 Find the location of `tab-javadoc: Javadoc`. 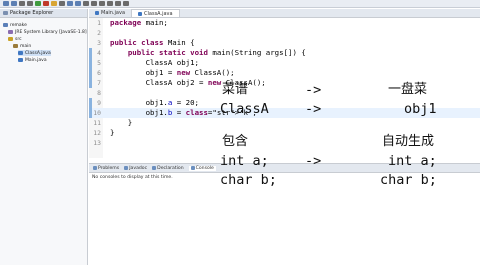

tab-javadoc: Javadoc is located at coordinates (135, 168).